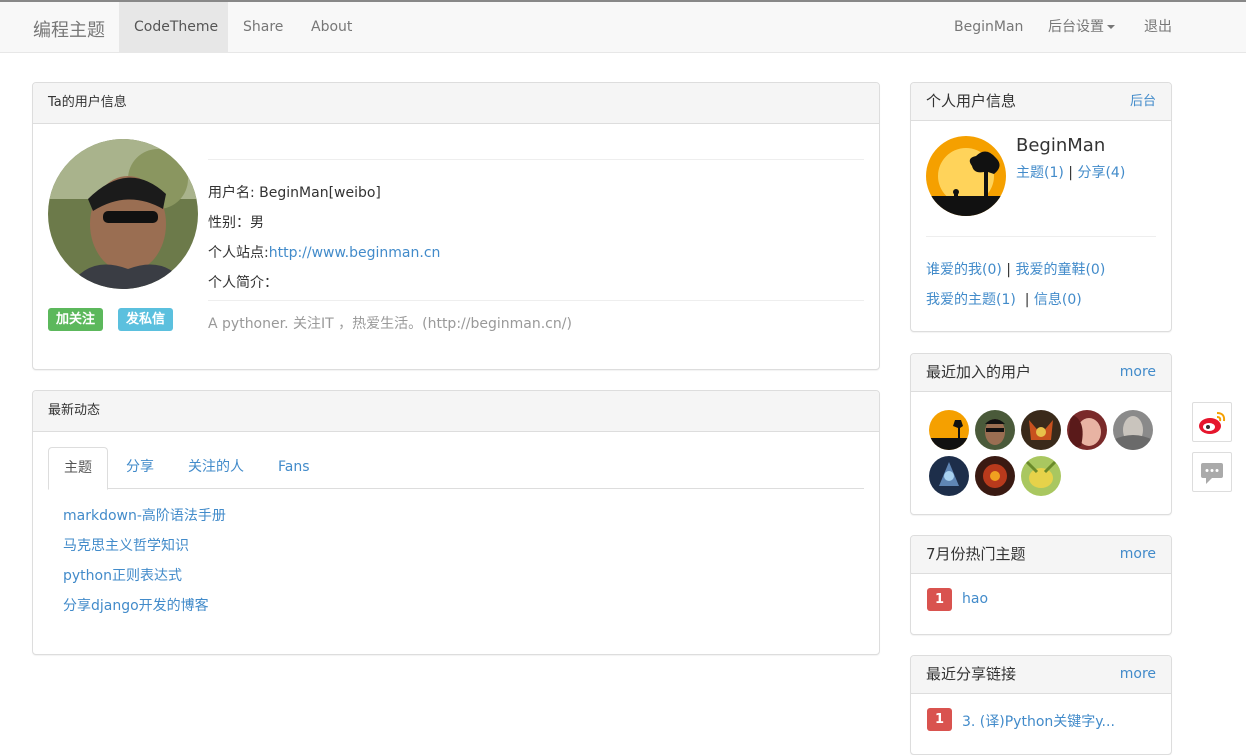 The image size is (1246, 755). I want to click on admin-link: 后台, so click(1143, 101).